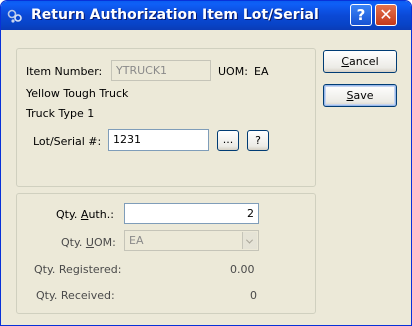 The height and width of the screenshot is (326, 412). Describe the element at coordinates (67, 141) in the screenshot. I see `lot-serial-label: Lot/Serial #:` at that location.